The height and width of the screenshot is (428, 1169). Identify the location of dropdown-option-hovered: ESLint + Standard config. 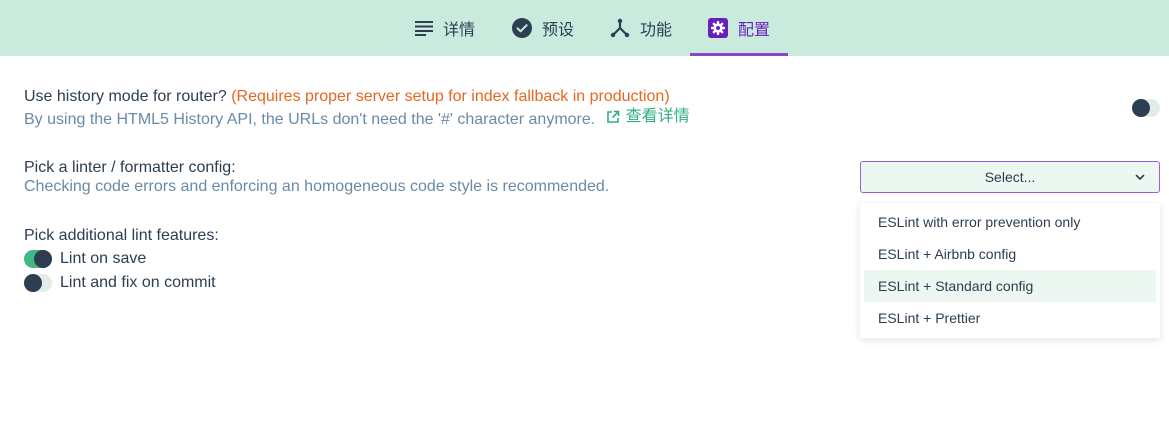
(1010, 286).